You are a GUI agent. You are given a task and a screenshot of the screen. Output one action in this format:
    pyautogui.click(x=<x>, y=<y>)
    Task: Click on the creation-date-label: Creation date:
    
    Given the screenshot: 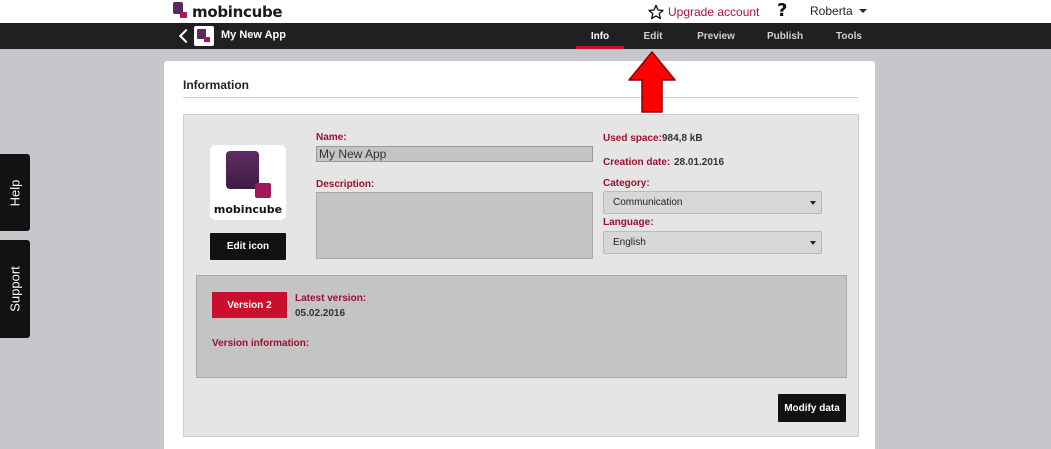 What is the action you would take?
    pyautogui.click(x=637, y=162)
    